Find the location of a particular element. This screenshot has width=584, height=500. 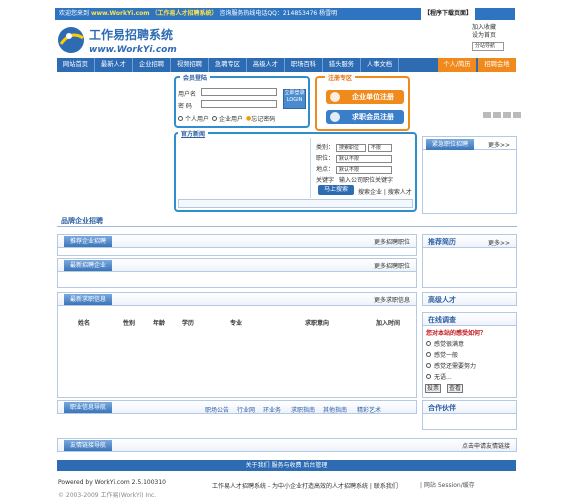

nav-item-hr-docs: 人事文档 is located at coordinates (380, 65).